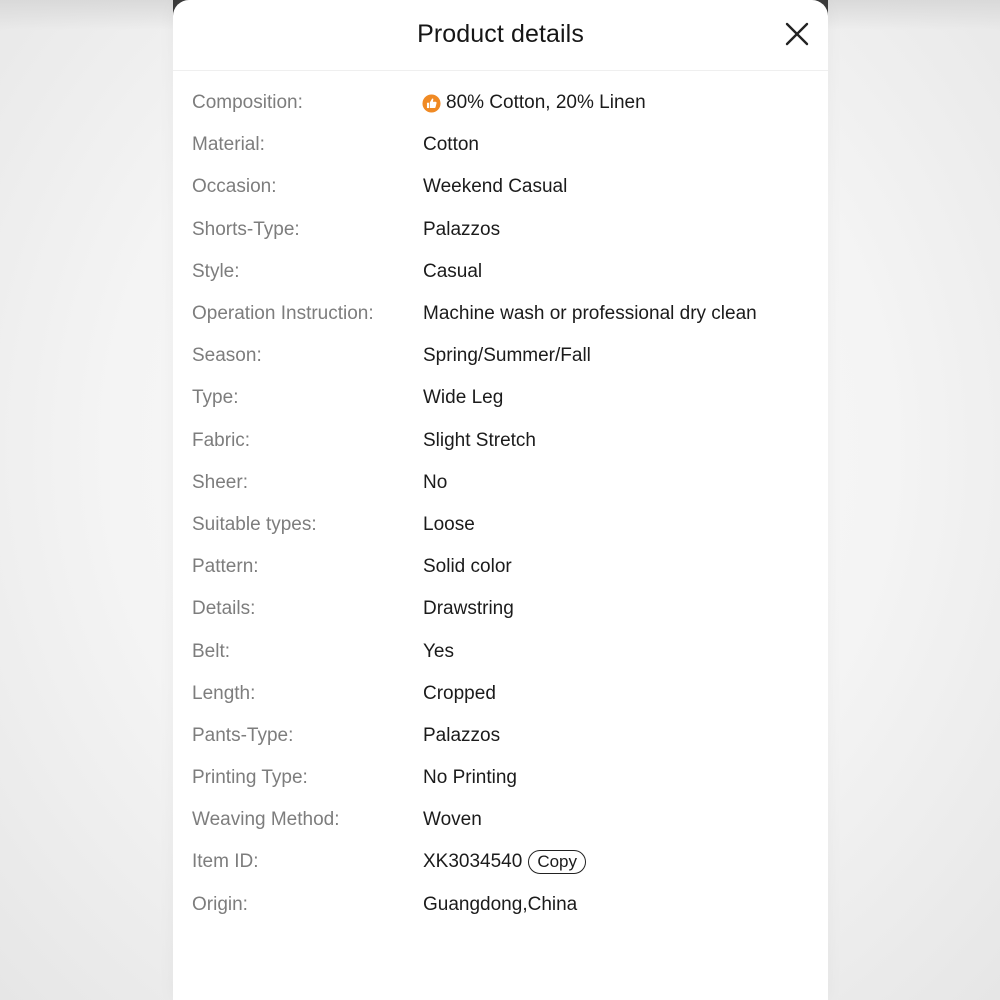 The height and width of the screenshot is (1000, 1000). What do you see at coordinates (502, 483) in the screenshot?
I see `detail-row-sheer: Sheer: No` at bounding box center [502, 483].